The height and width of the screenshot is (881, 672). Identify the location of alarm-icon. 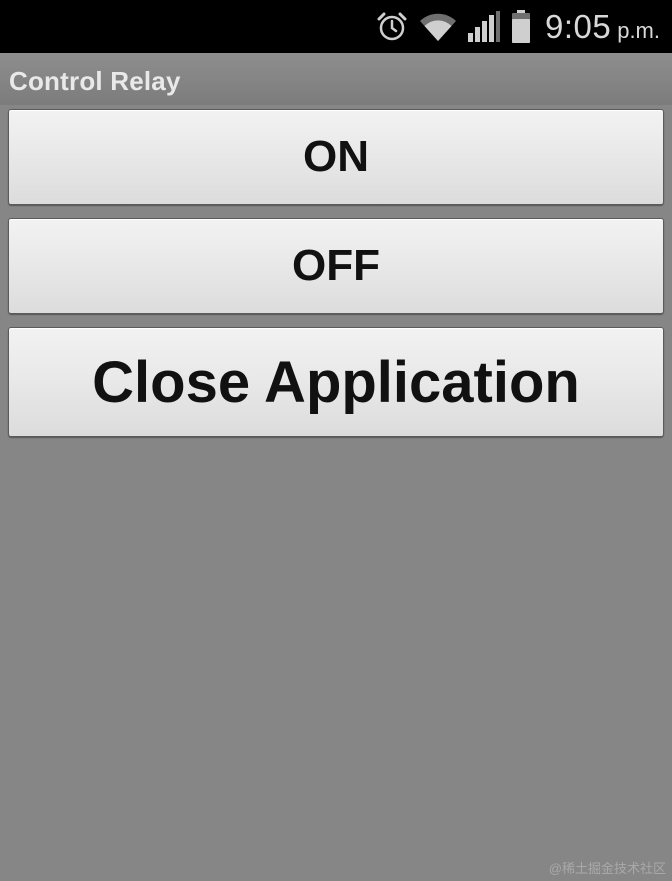
(392, 27).